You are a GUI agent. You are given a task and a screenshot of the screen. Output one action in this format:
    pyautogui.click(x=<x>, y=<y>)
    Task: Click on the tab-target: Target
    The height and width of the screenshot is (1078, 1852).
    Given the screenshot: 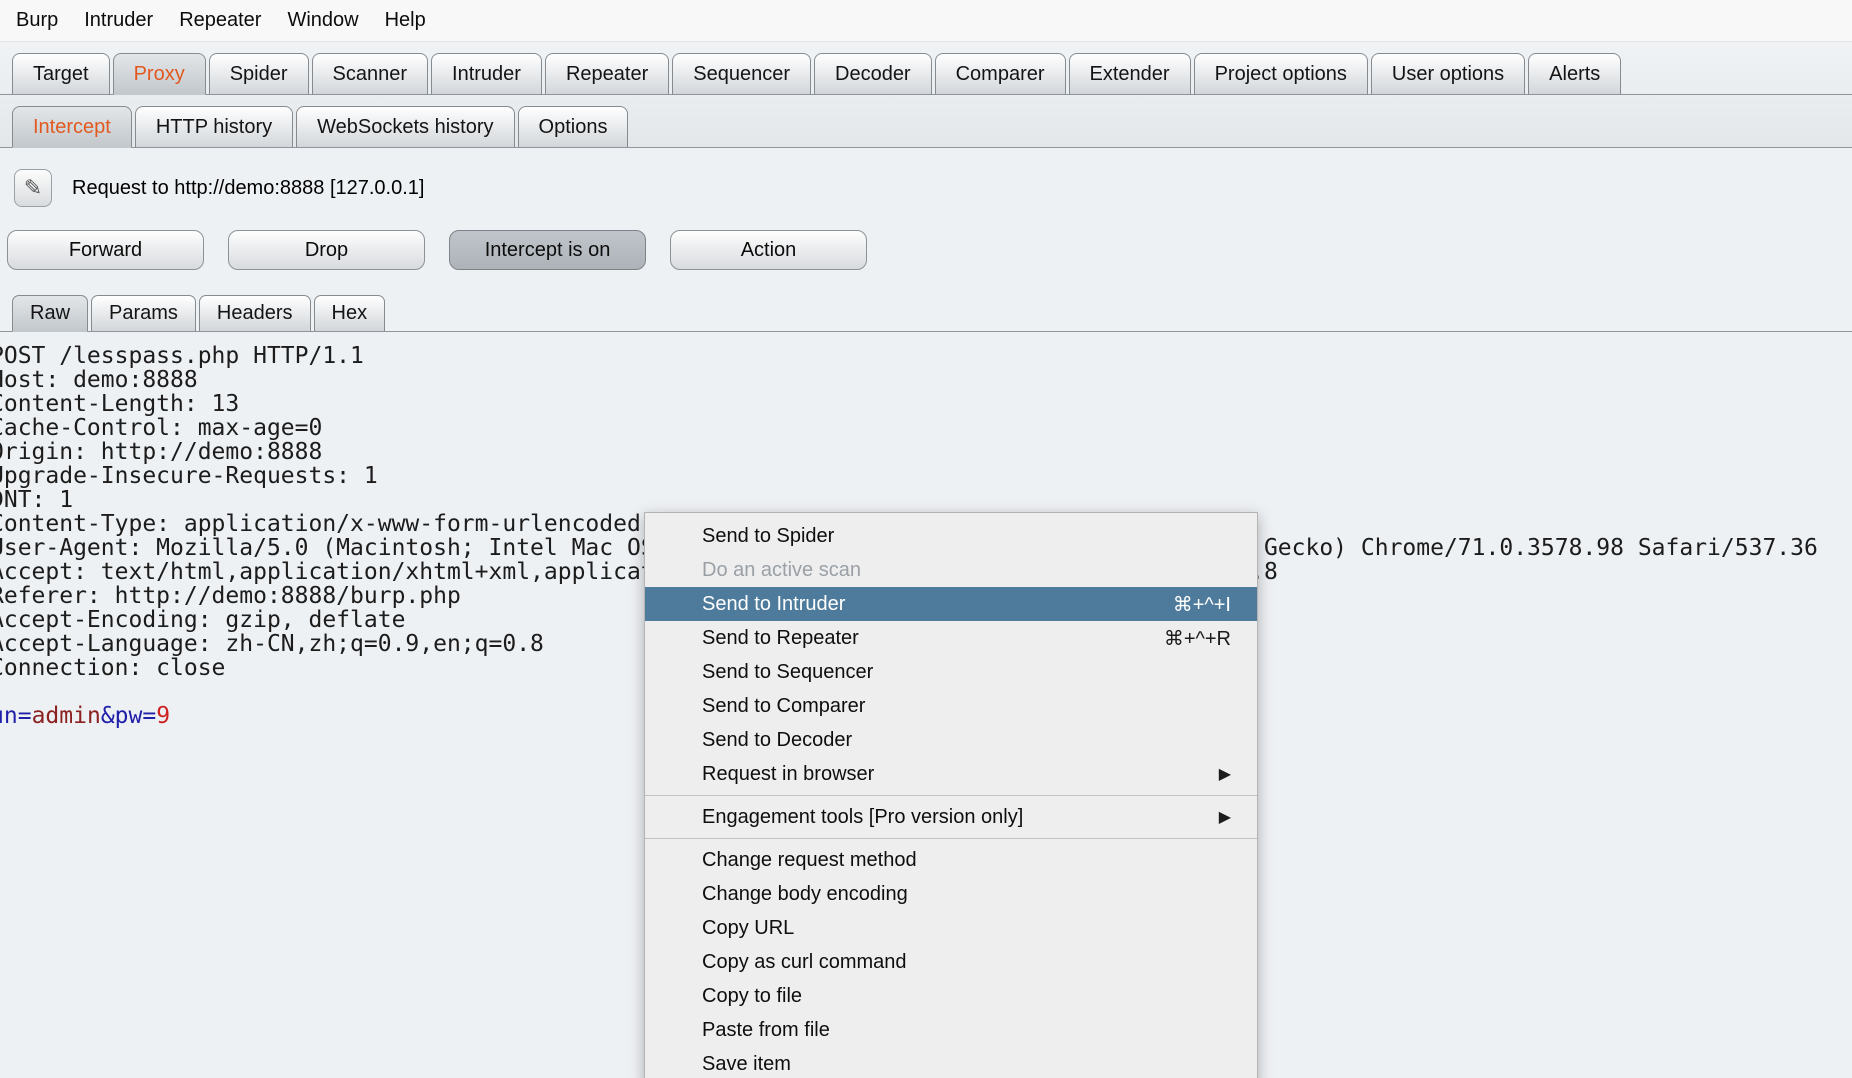 What is the action you would take?
    pyautogui.click(x=61, y=74)
    